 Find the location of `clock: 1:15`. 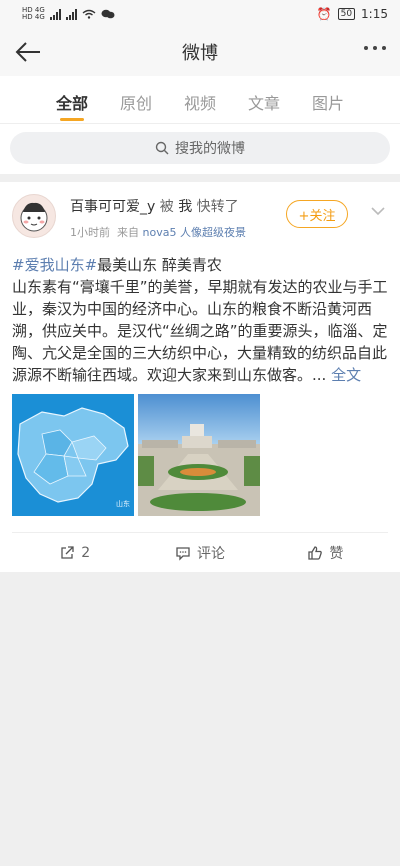

clock: 1:15 is located at coordinates (374, 14).